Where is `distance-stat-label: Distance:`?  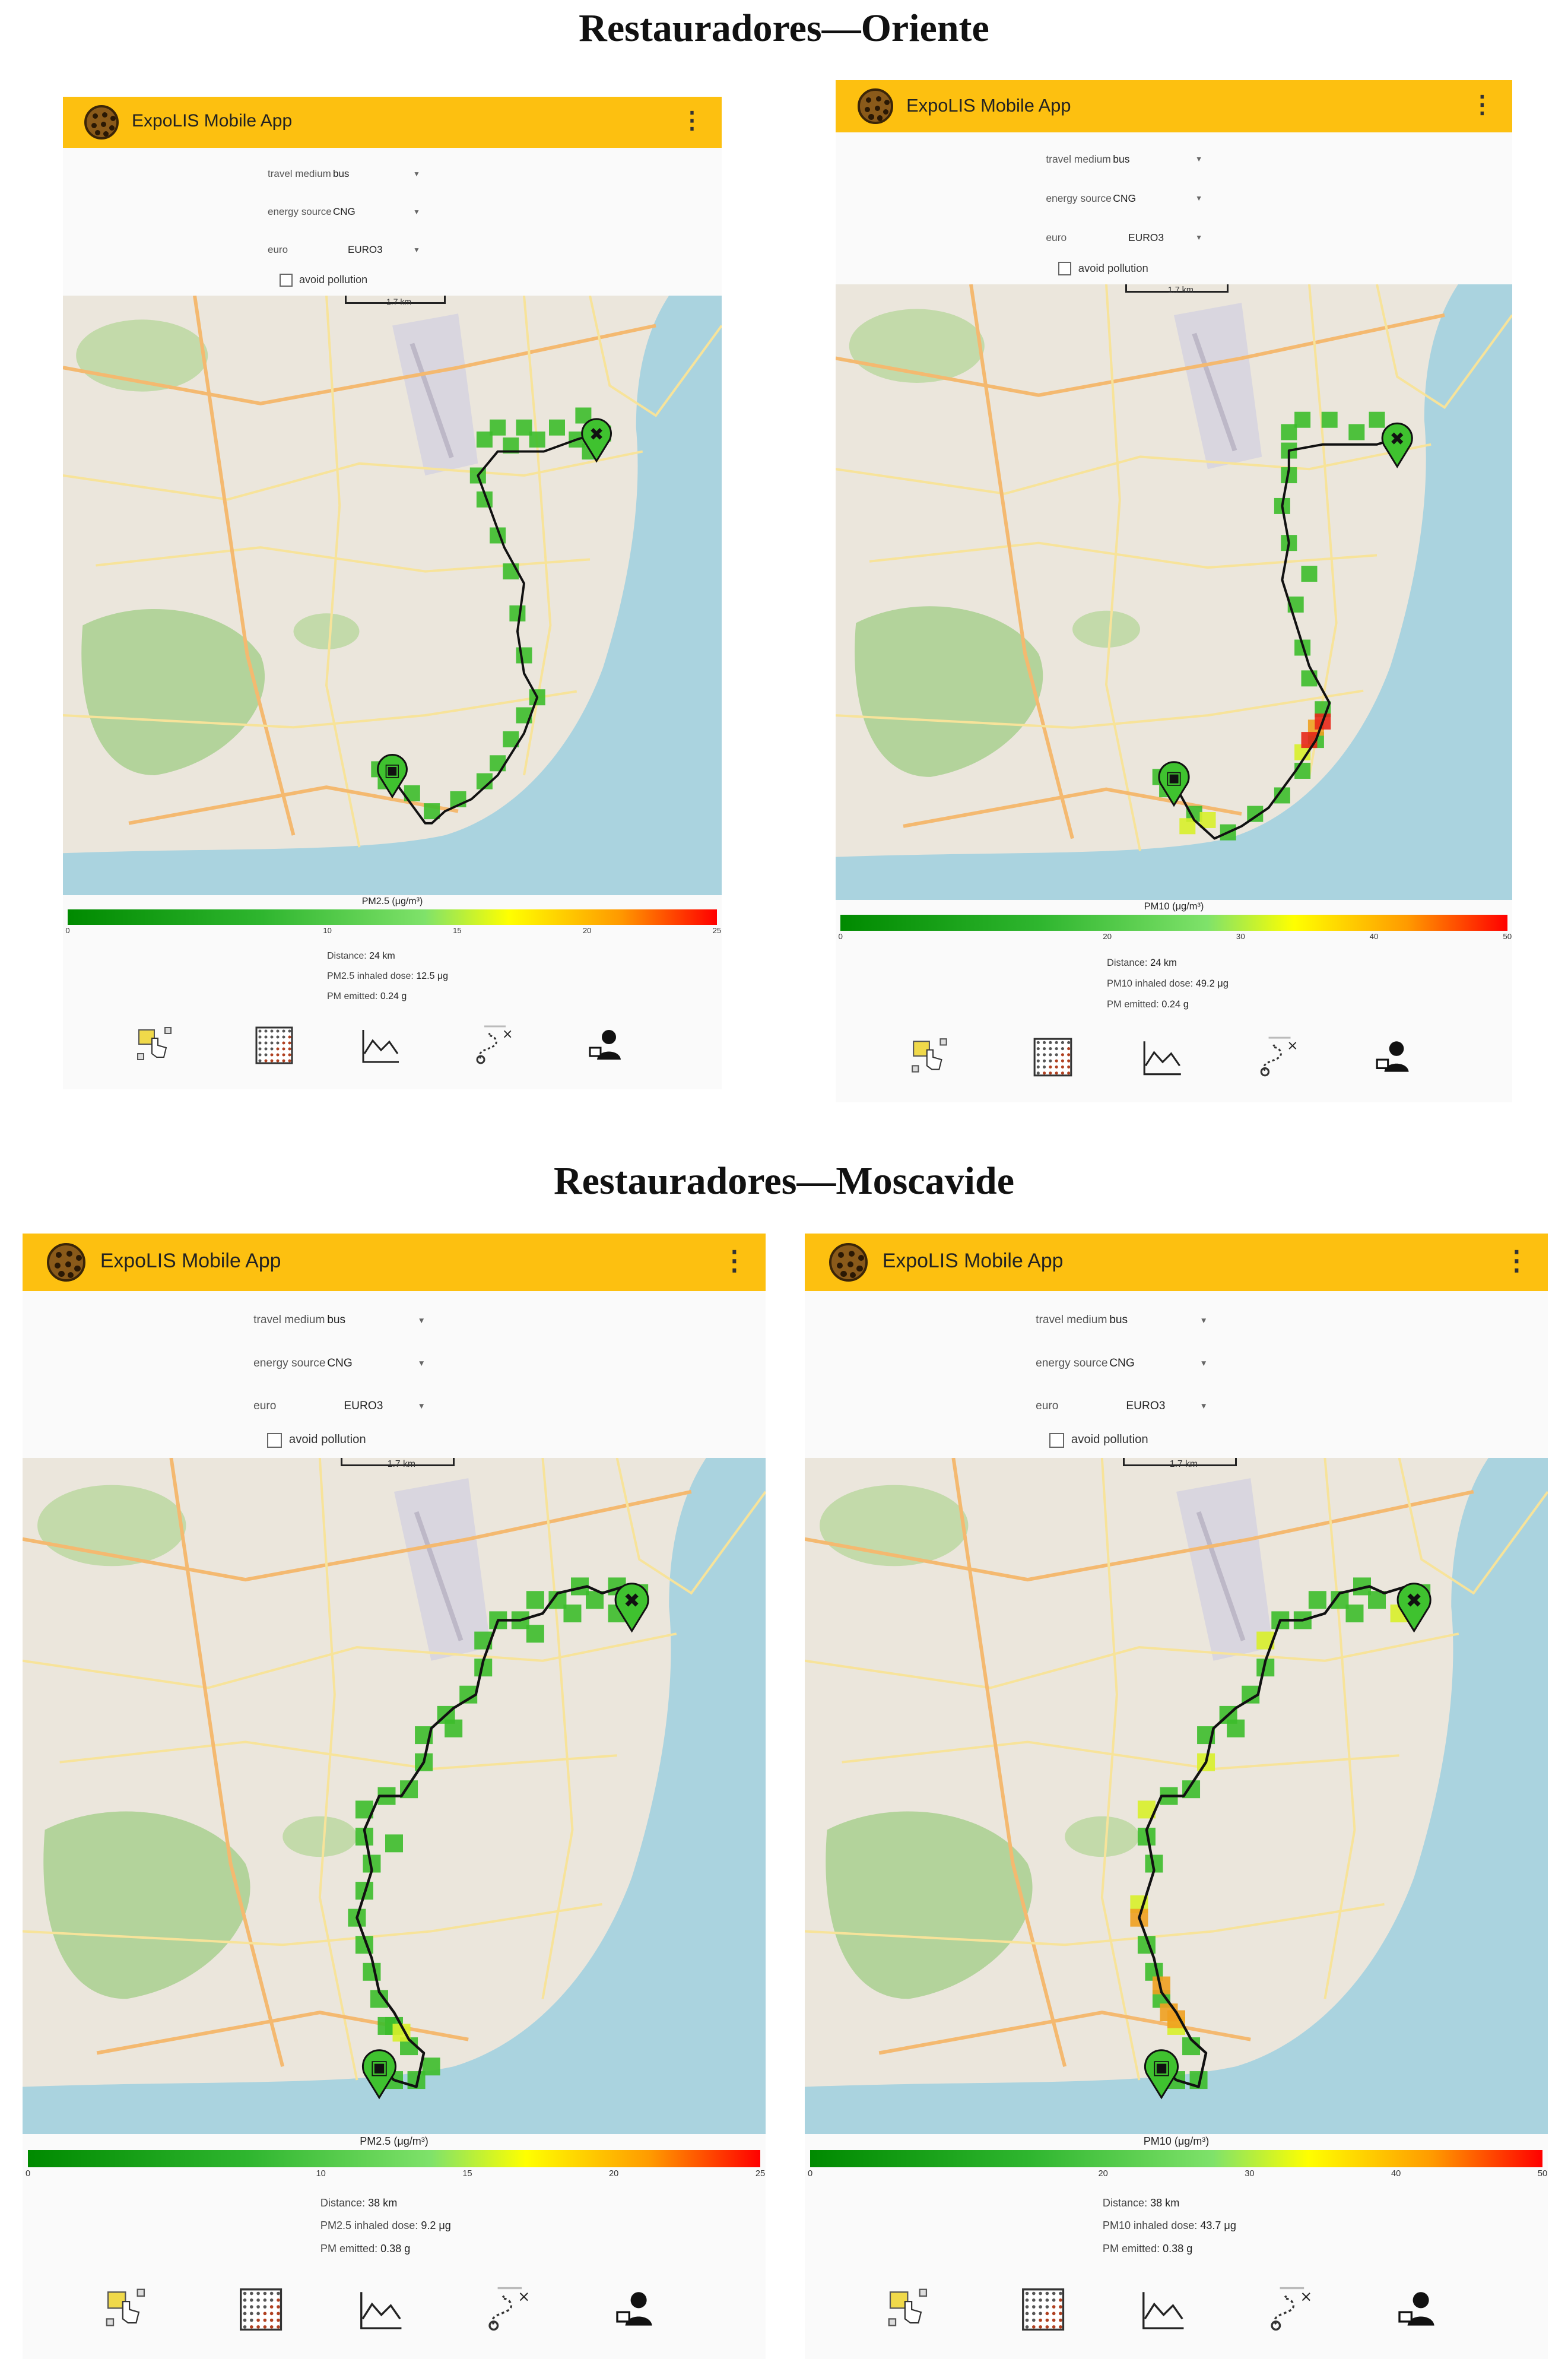
distance-stat-label: Distance: is located at coordinates (1127, 962).